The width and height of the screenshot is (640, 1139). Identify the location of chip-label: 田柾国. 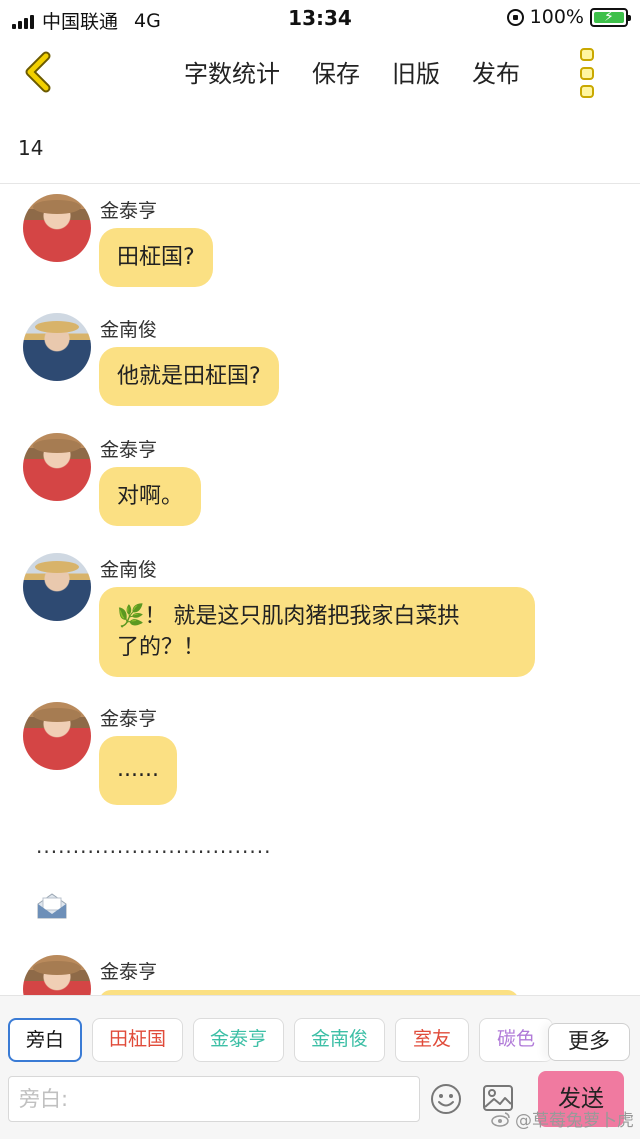
(138, 1039).